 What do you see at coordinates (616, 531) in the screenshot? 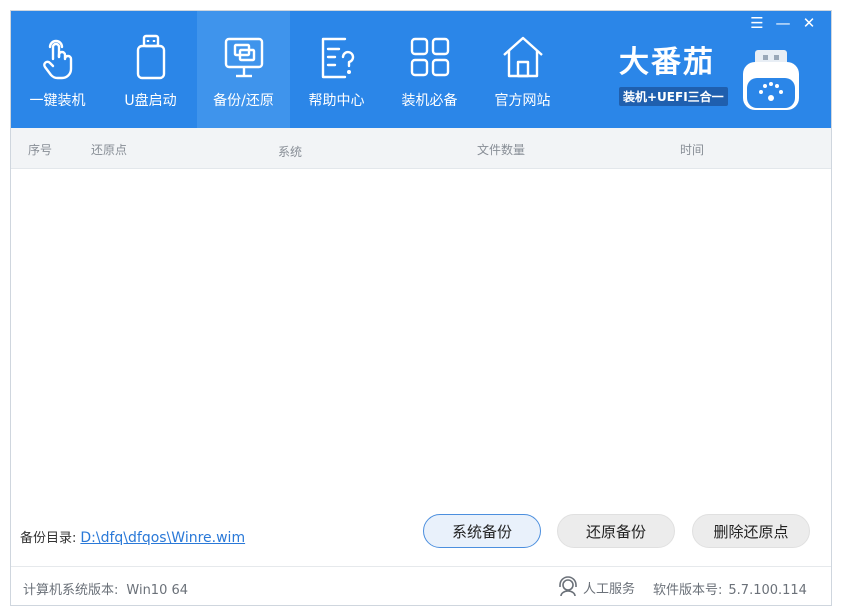
I see `restore-backup-button: 还原备份` at bounding box center [616, 531].